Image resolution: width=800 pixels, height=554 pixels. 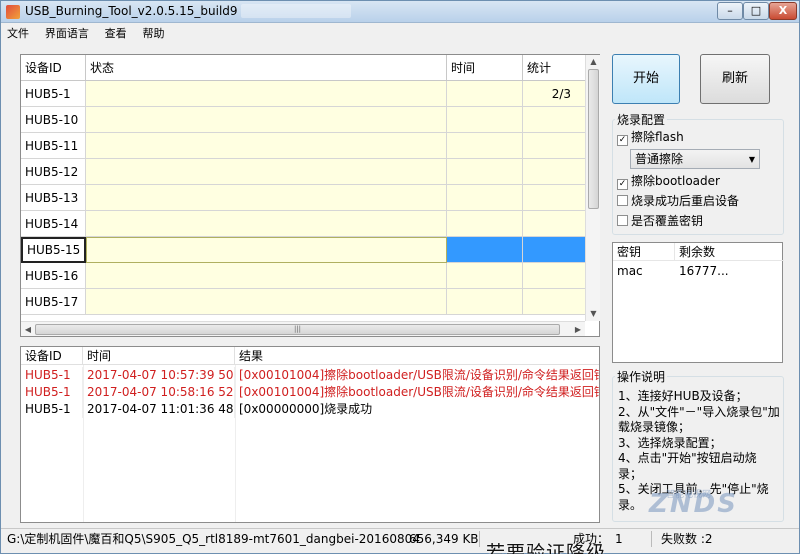 What do you see at coordinates (644, 252) in the screenshot?
I see `key-header-name: 密钥` at bounding box center [644, 252].